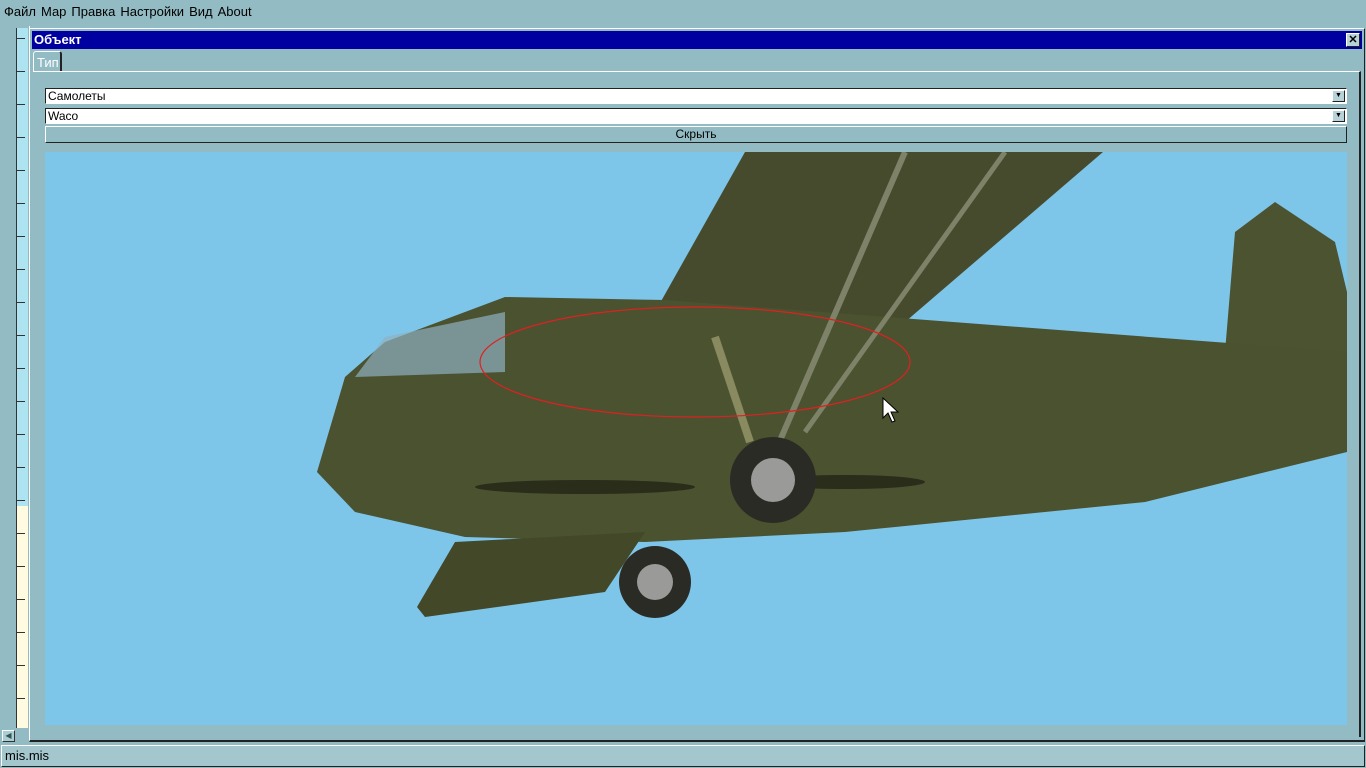 This screenshot has height=768, width=1366. Describe the element at coordinates (697, 40) in the screenshot. I see `window-titlebar: Объект ✕` at that location.